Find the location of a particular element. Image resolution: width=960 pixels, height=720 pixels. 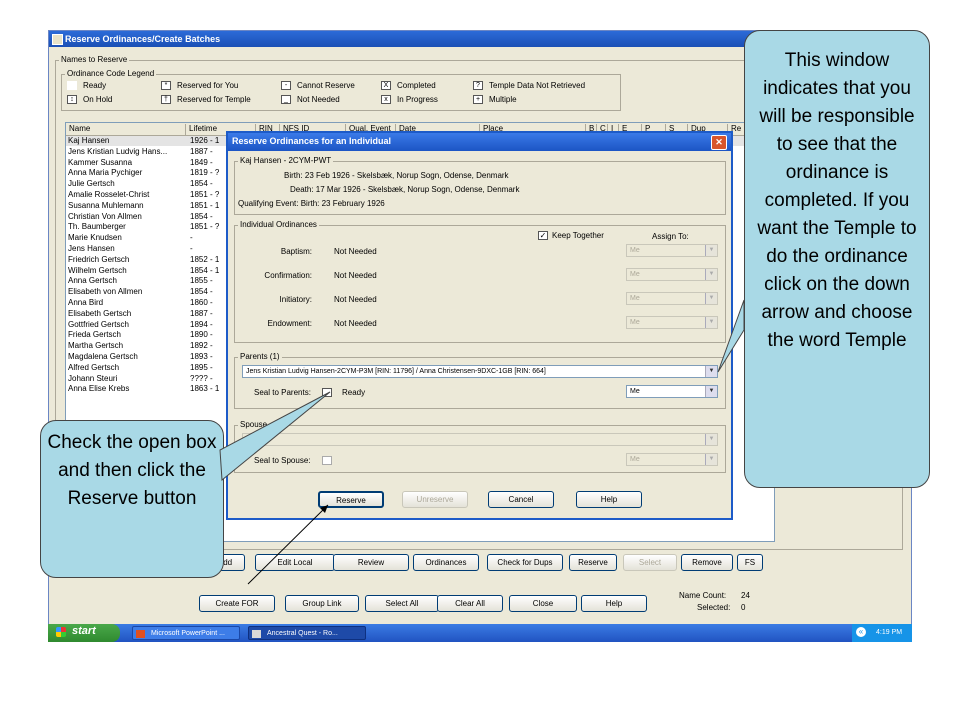

right-callout-tail is located at coordinates (731, 336).